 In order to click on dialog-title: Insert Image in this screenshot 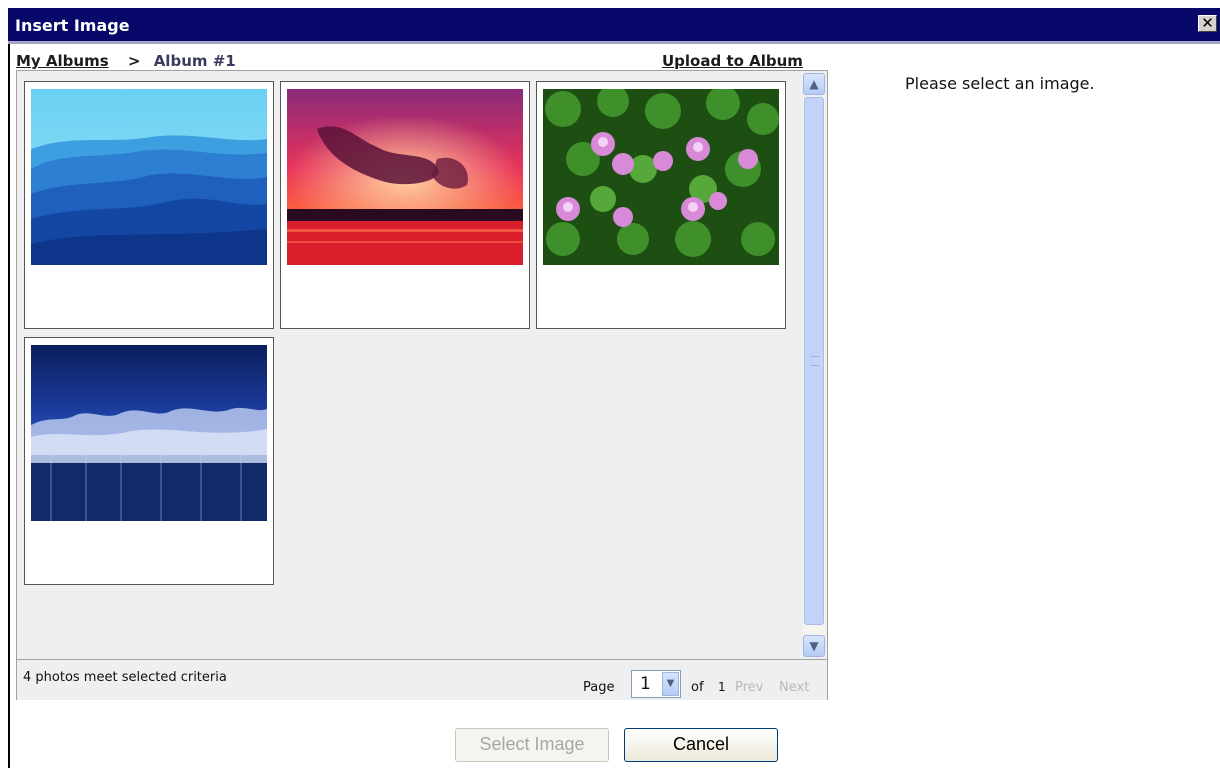, I will do `click(72, 25)`.